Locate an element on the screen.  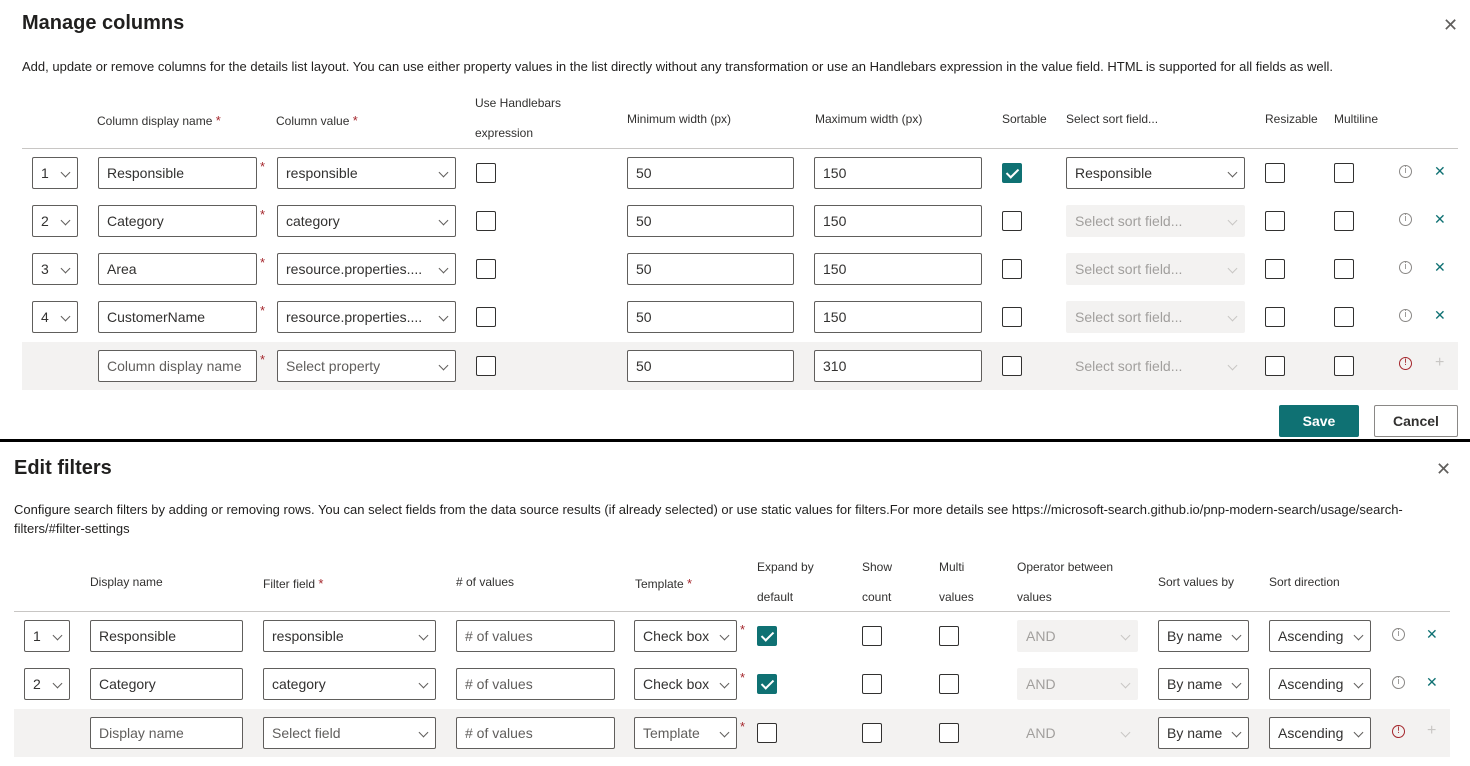
column-value-dropdown: category is located at coordinates (366, 221).